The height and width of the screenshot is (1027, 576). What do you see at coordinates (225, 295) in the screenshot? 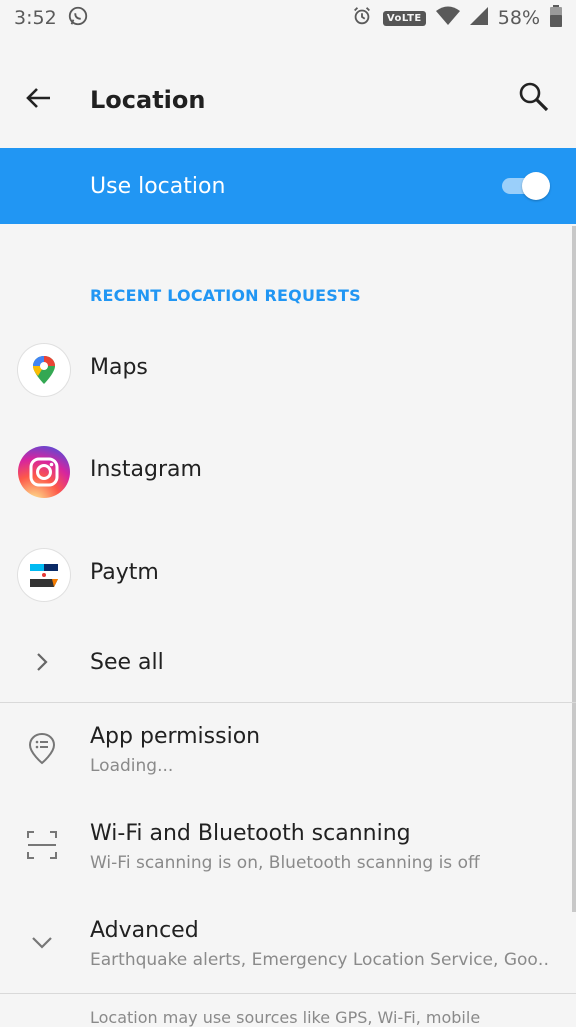
I see `recent-requests-header: RECENT LOCATION REQUESTS` at bounding box center [225, 295].